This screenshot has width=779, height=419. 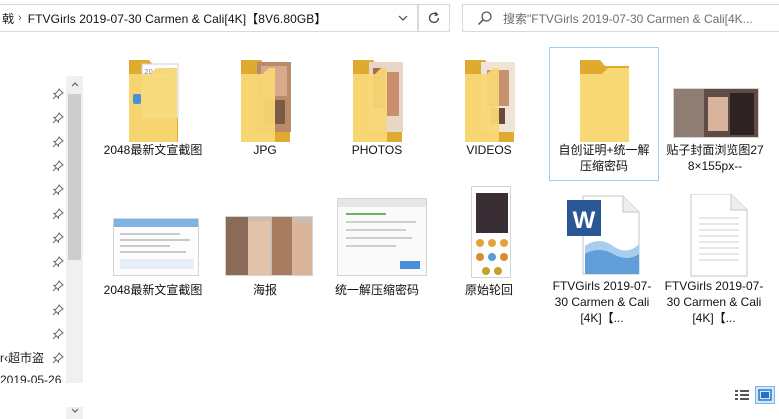 I want to click on file-item: 原始轮回, so click(x=489, y=242).